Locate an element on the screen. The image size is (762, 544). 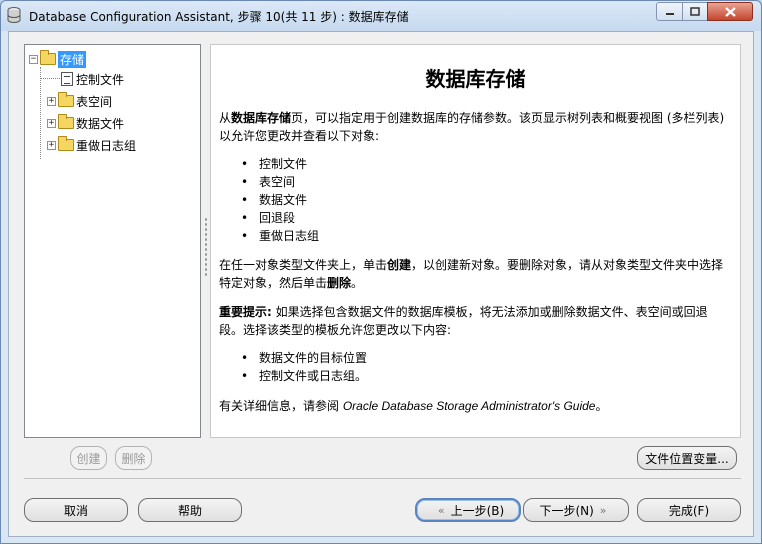
tree-node-label: 数据文件 is located at coordinates (100, 123).